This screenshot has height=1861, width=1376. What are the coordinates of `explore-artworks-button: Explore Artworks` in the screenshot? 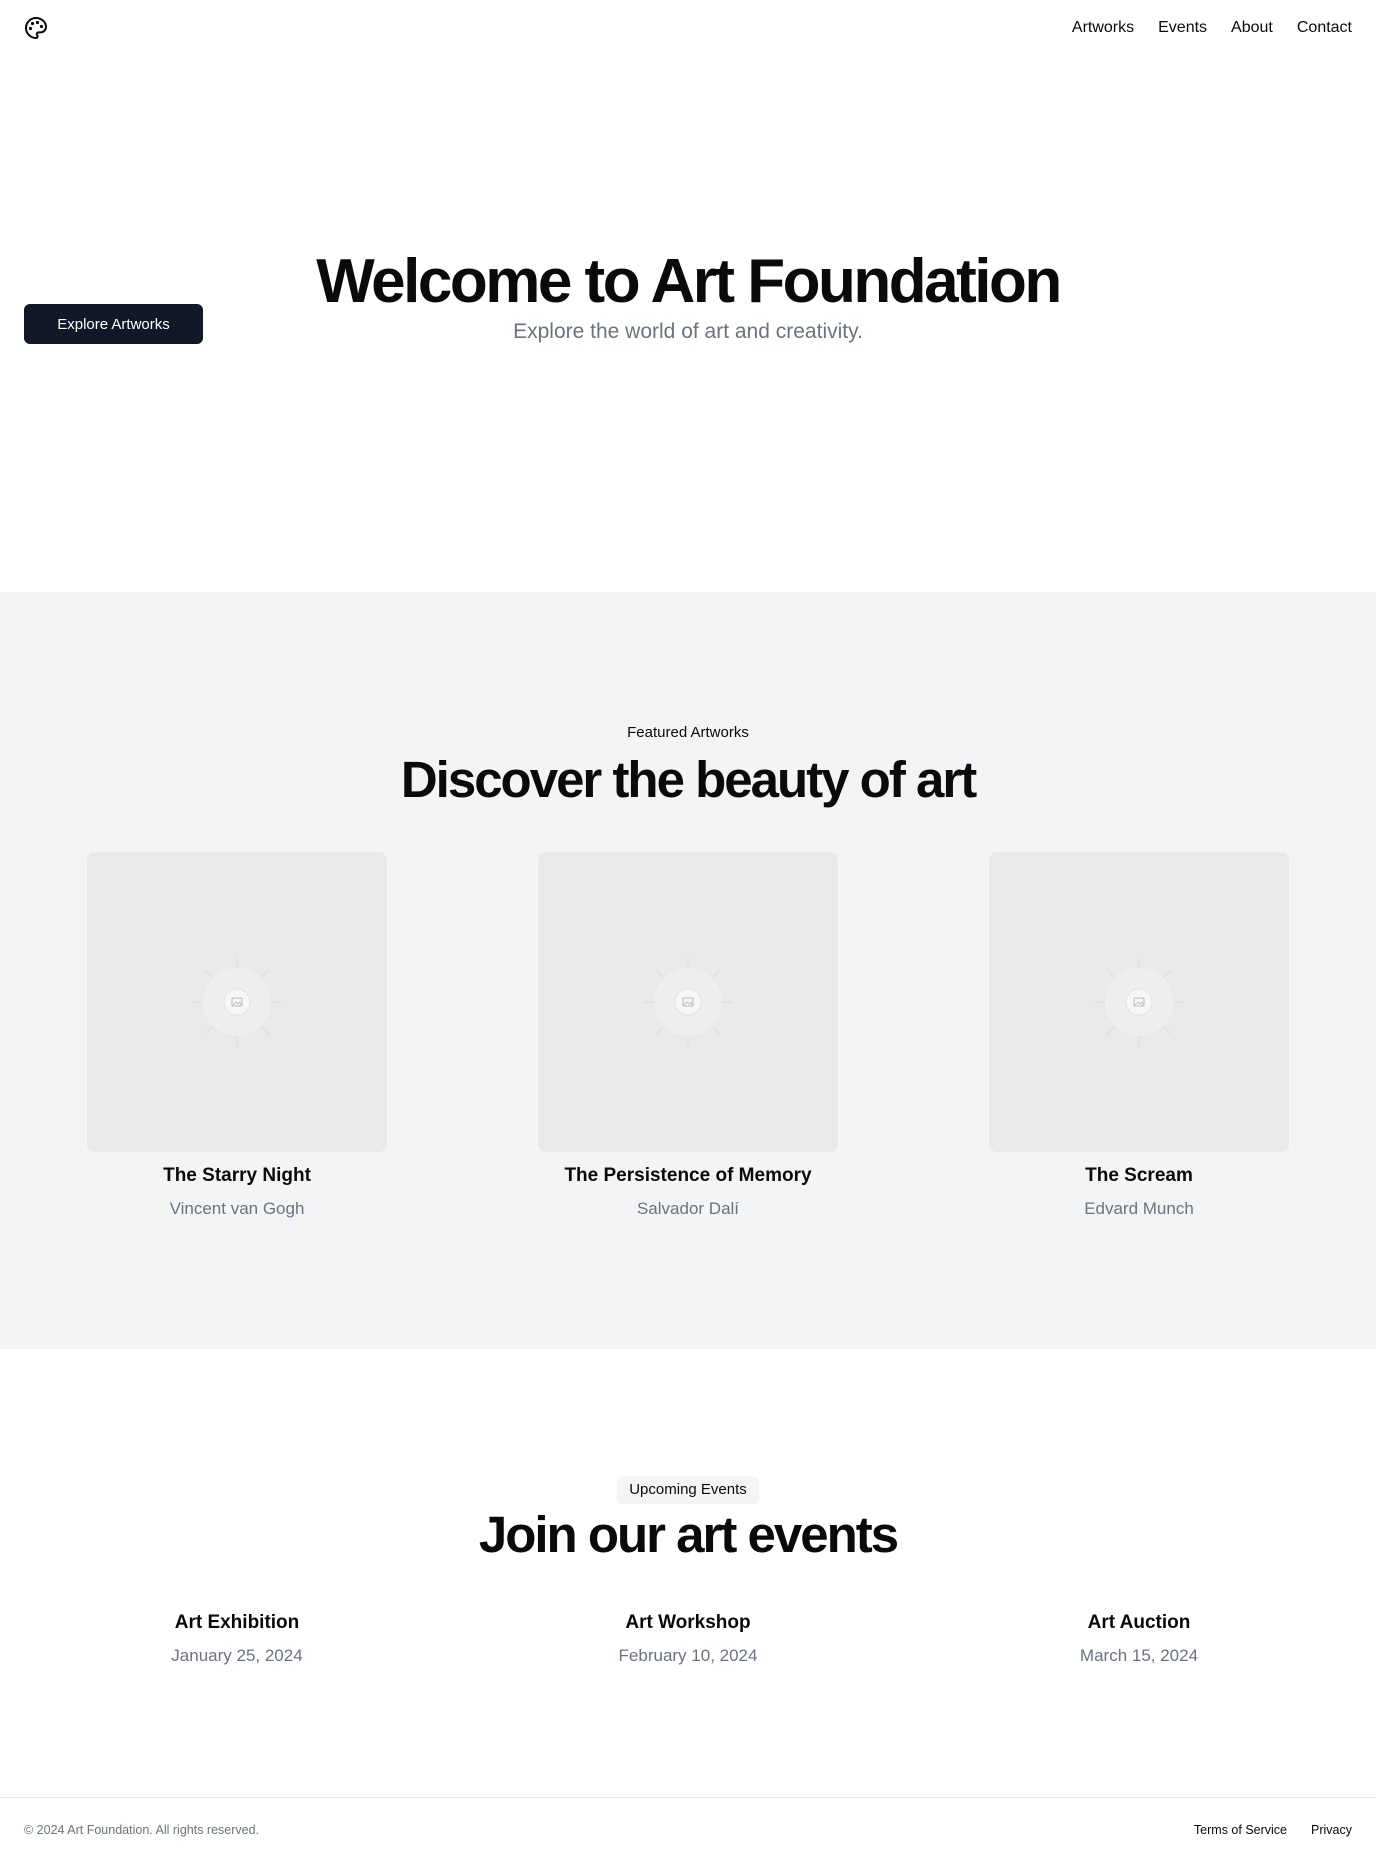 It's located at (113, 324).